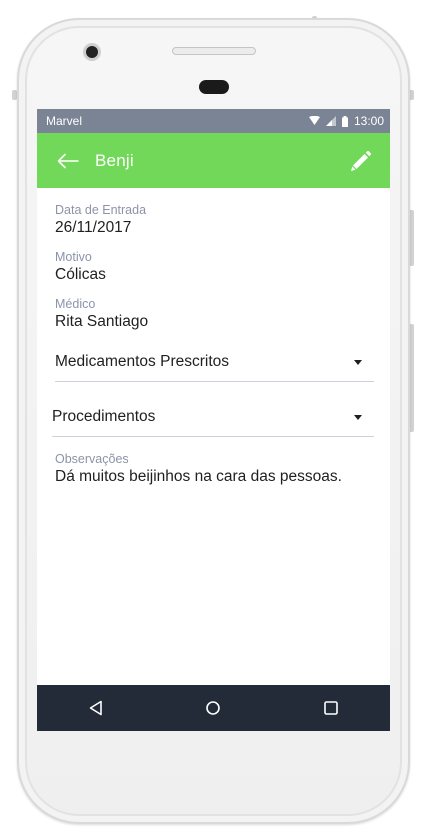  I want to click on field-data-entrada: Data de Entrada 26/11/2017, so click(214, 220).